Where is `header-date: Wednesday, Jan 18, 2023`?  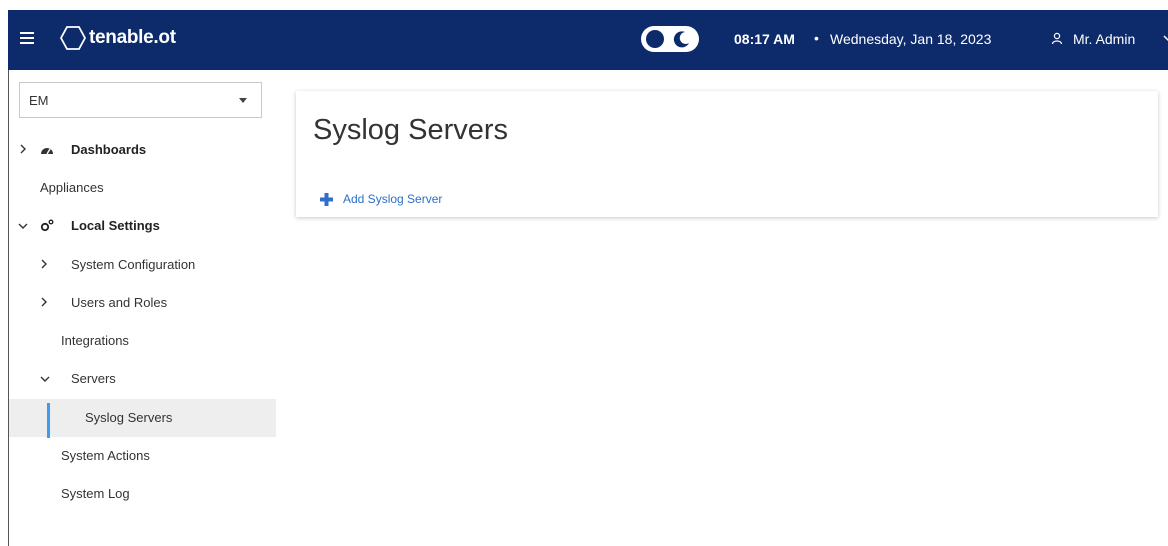
header-date: Wednesday, Jan 18, 2023 is located at coordinates (911, 39).